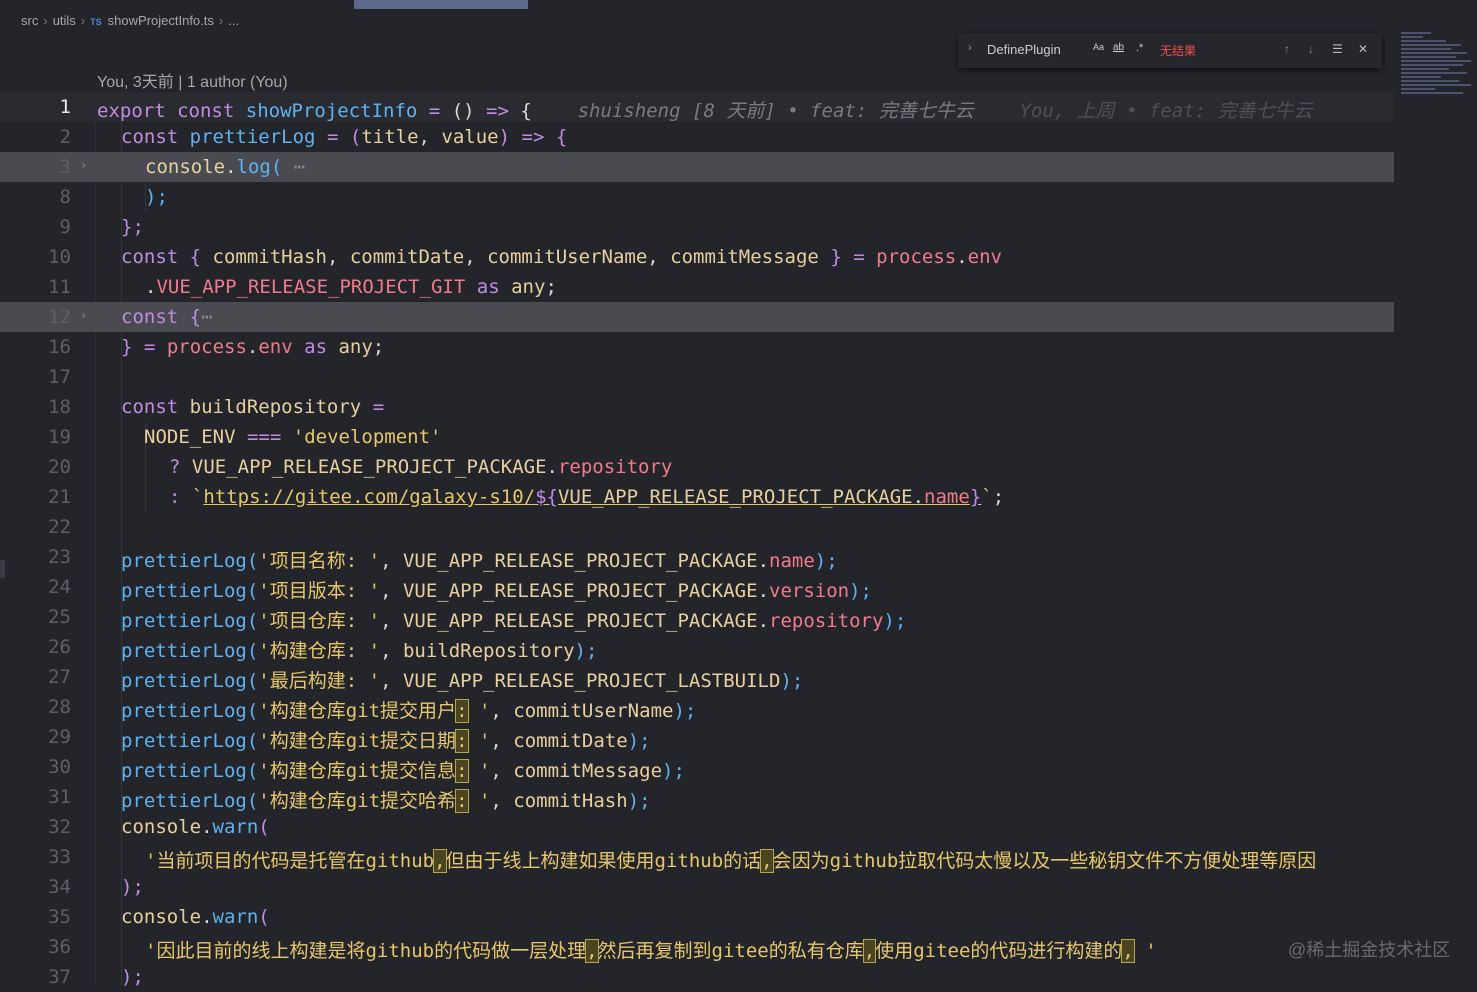 The height and width of the screenshot is (992, 1477). I want to click on match-case-toggle: Aa, so click(1098, 47).